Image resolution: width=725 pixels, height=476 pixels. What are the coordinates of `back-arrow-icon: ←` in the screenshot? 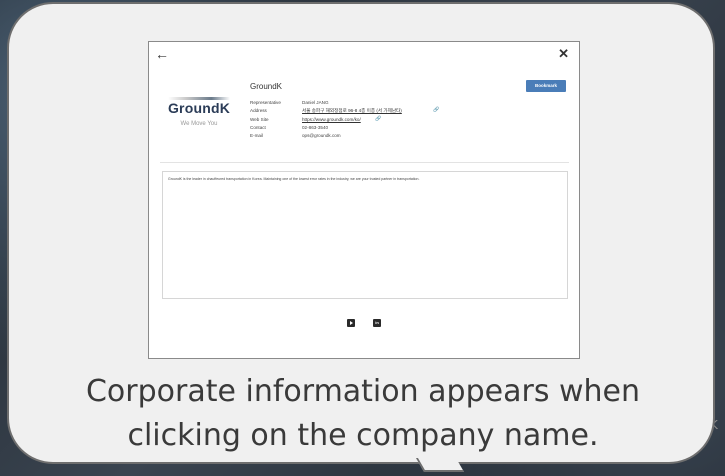 It's located at (162, 54).